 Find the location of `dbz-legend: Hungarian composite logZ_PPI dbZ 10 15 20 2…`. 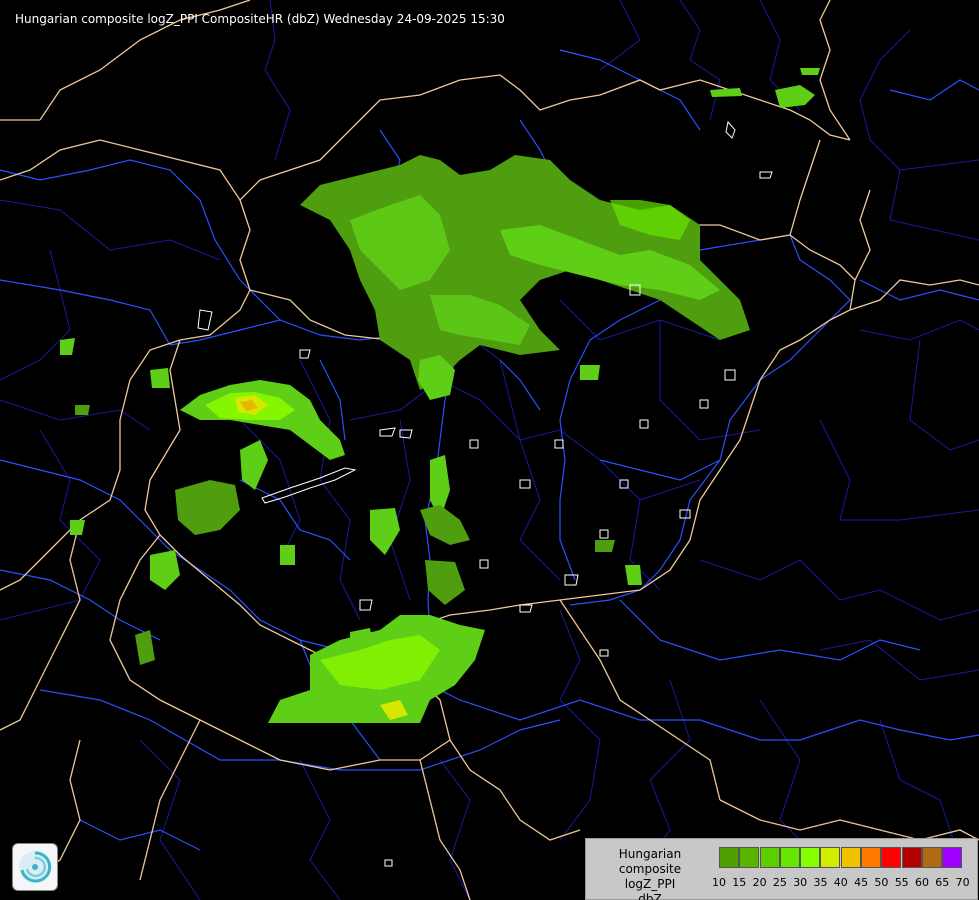

dbz-legend: Hungarian composite logZ_PPI dbZ 10 15 20 2… is located at coordinates (781, 869).